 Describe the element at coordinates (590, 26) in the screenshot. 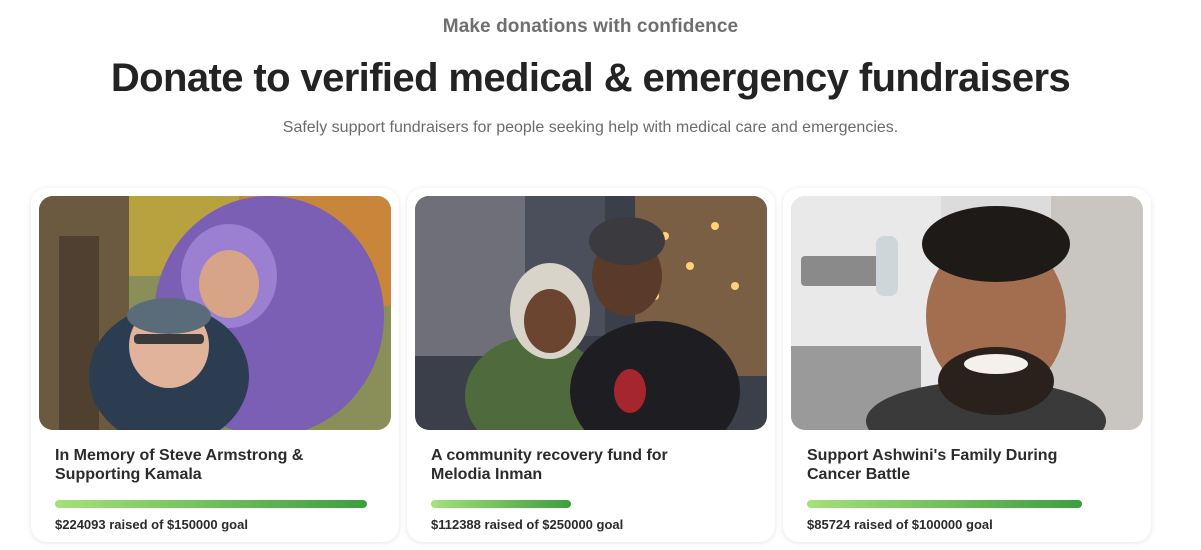

I see `eyebrow-text: Make donations with confidence` at that location.